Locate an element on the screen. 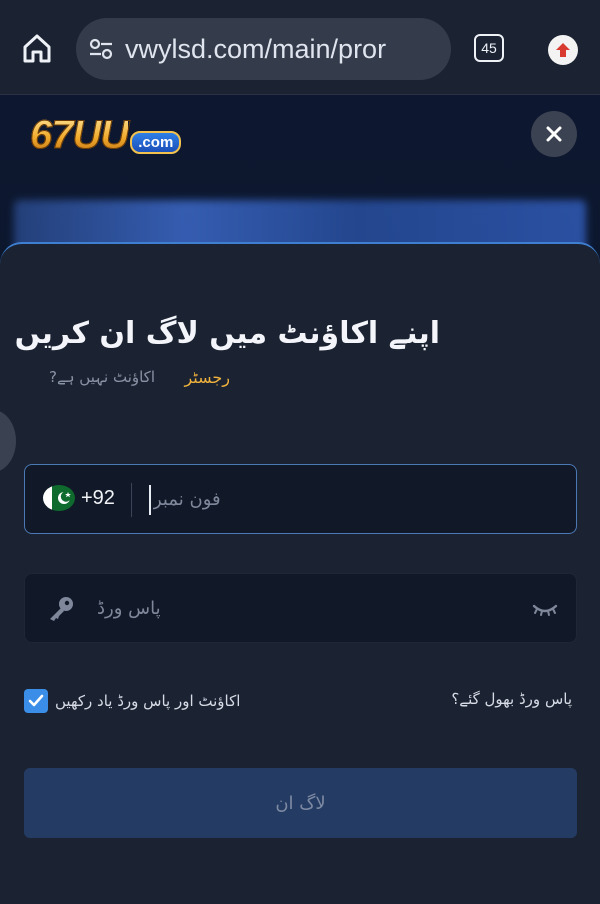  register-link: رجسٹر is located at coordinates (207, 377).